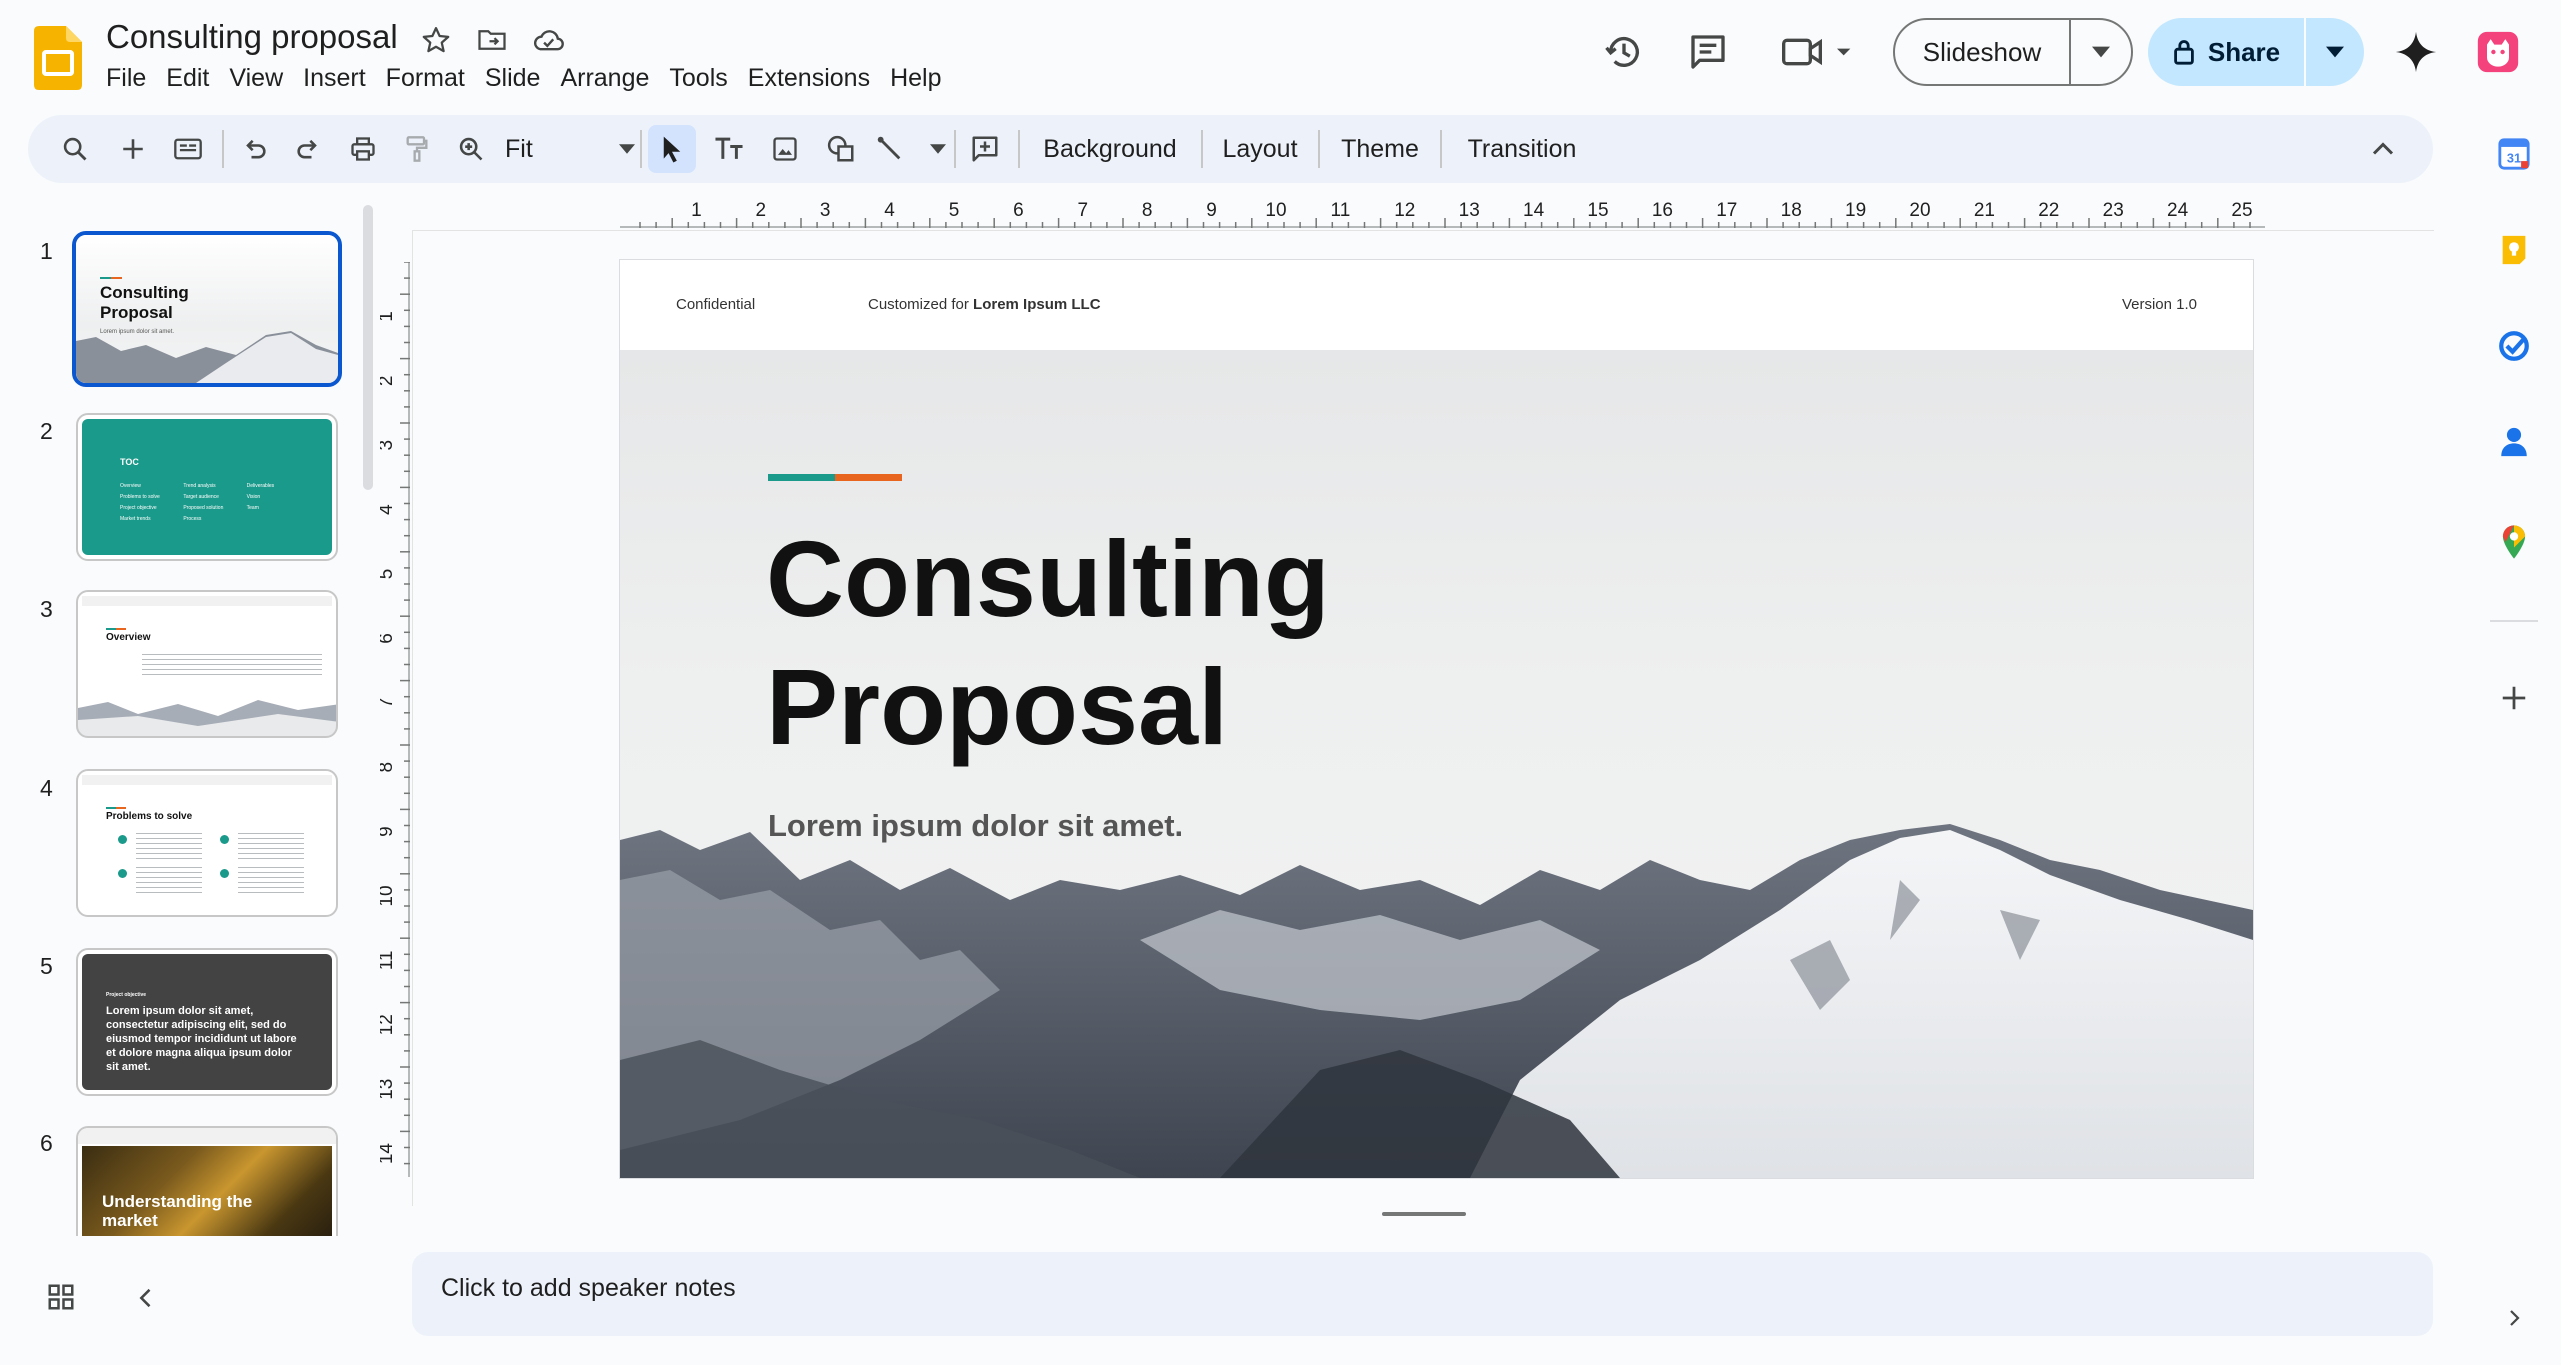 The width and height of the screenshot is (2561, 1365). What do you see at coordinates (716, 304) in the screenshot?
I see `confidential-label: Confidential` at bounding box center [716, 304].